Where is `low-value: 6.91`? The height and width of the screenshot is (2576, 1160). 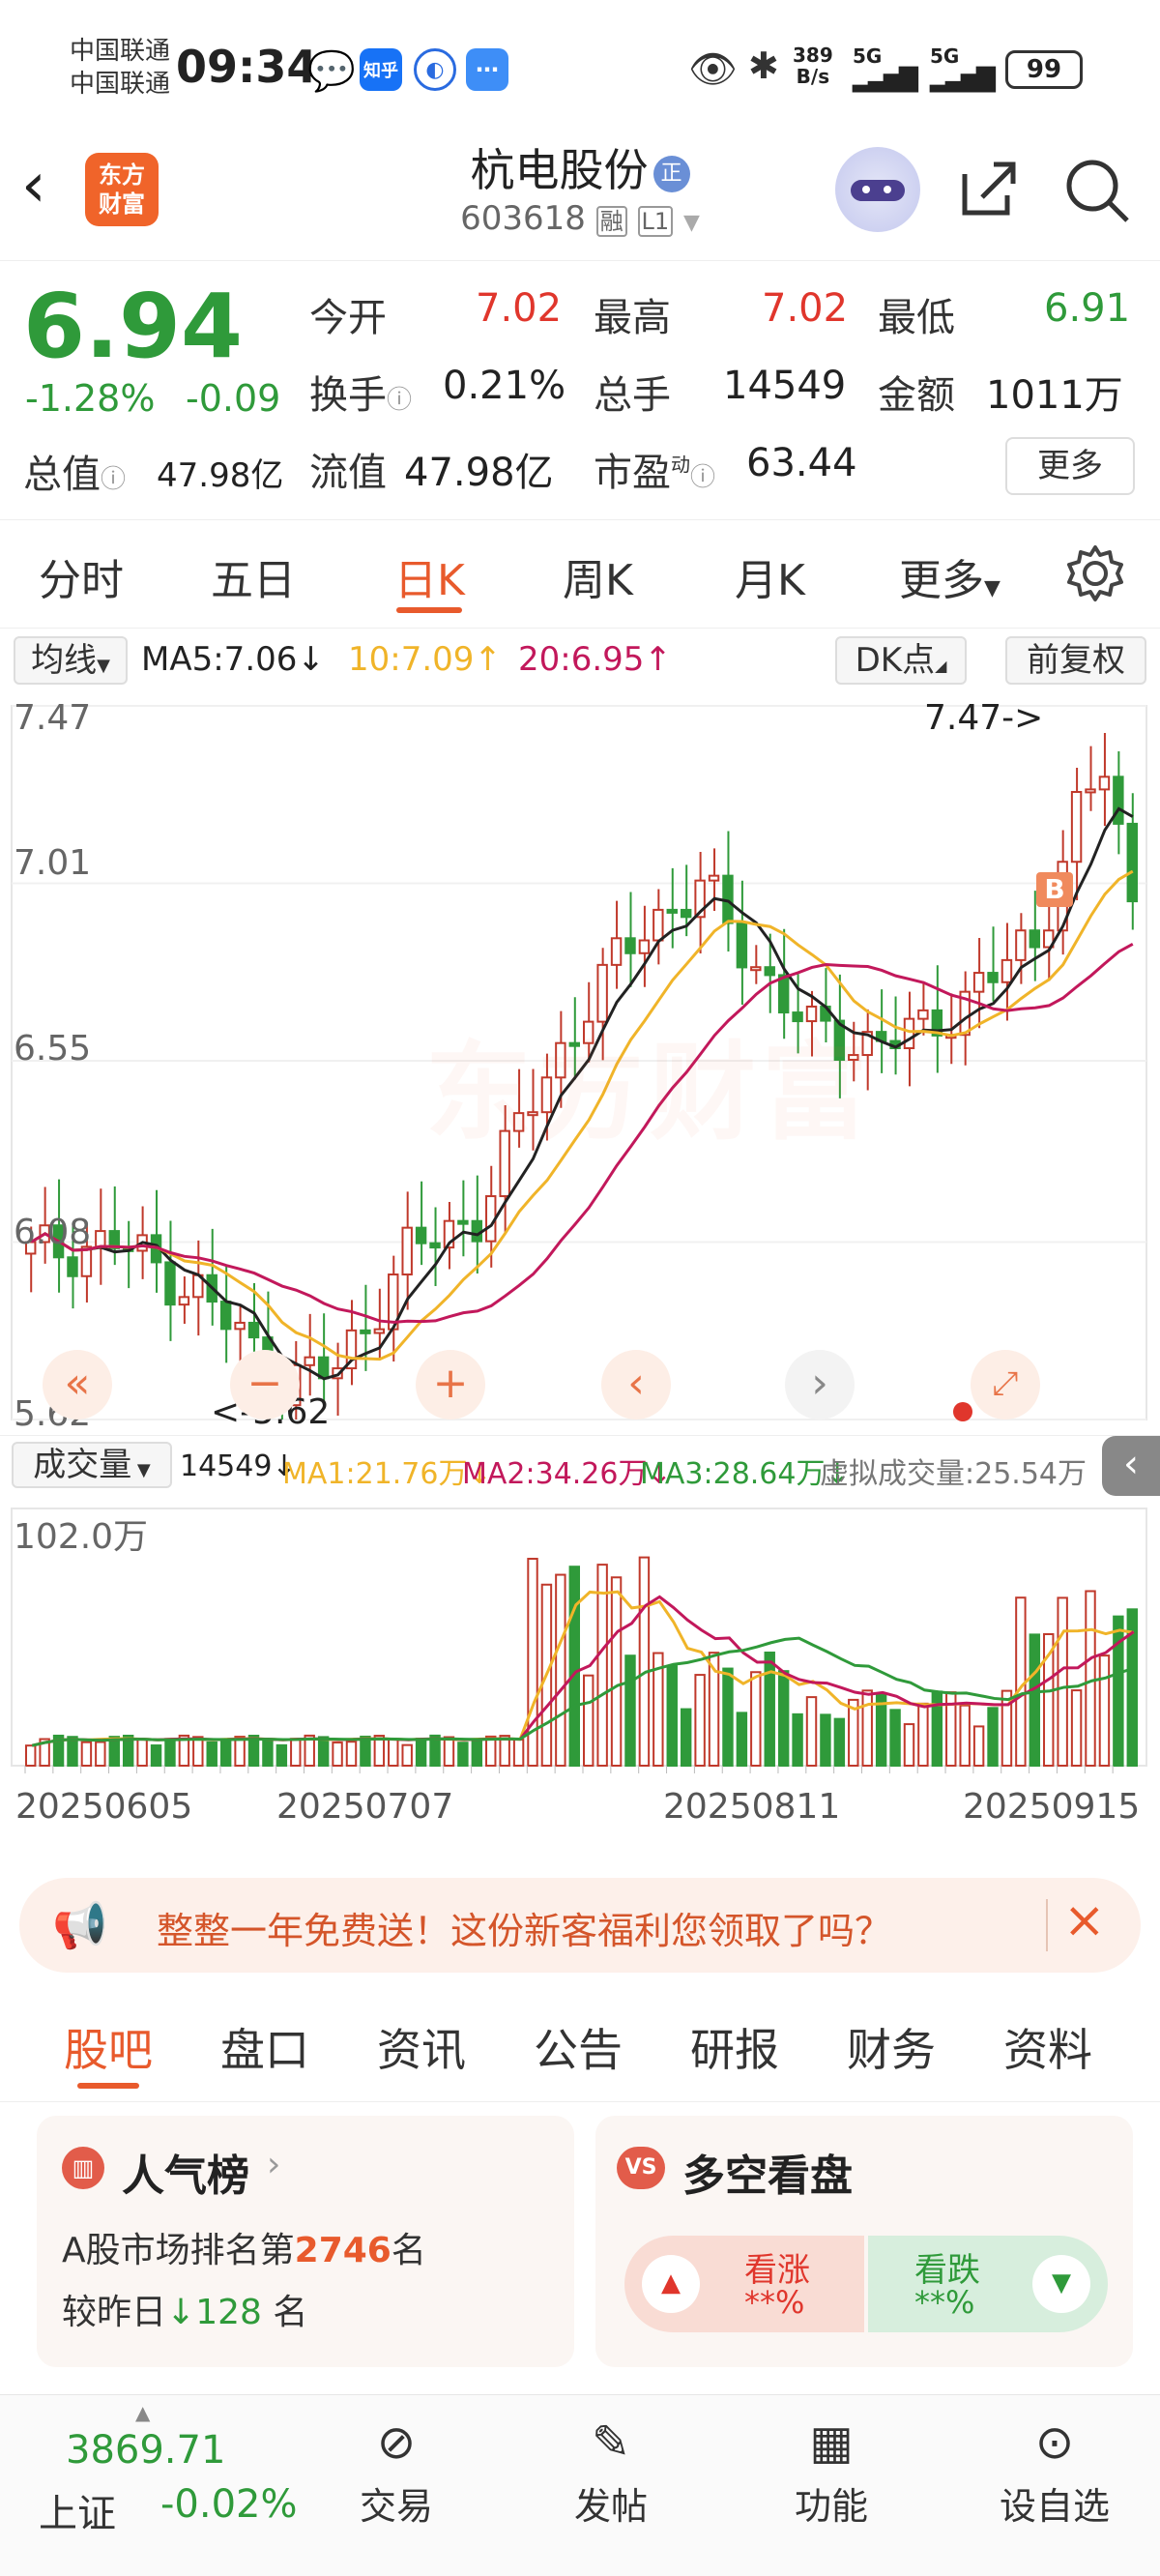 low-value: 6.91 is located at coordinates (1087, 308).